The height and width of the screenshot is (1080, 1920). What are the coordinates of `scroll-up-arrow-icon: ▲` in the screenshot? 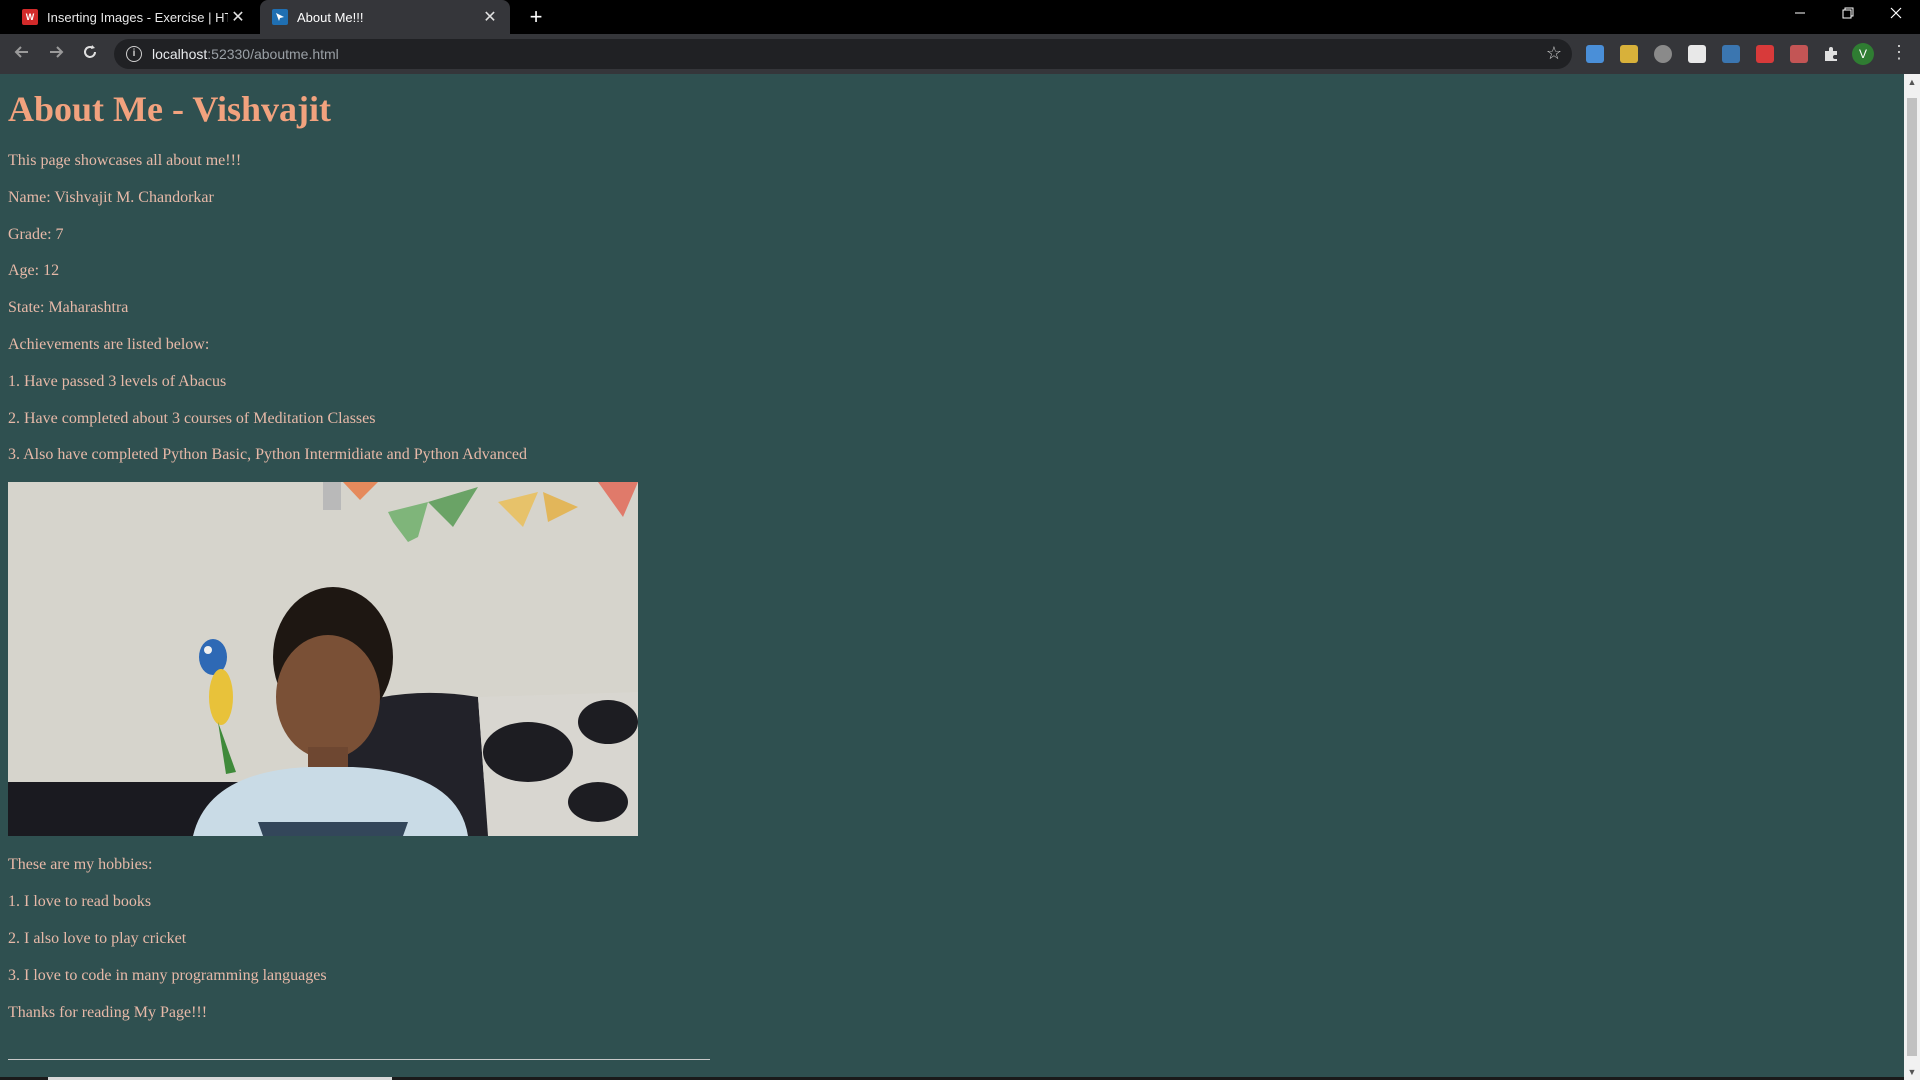 It's located at (1912, 82).